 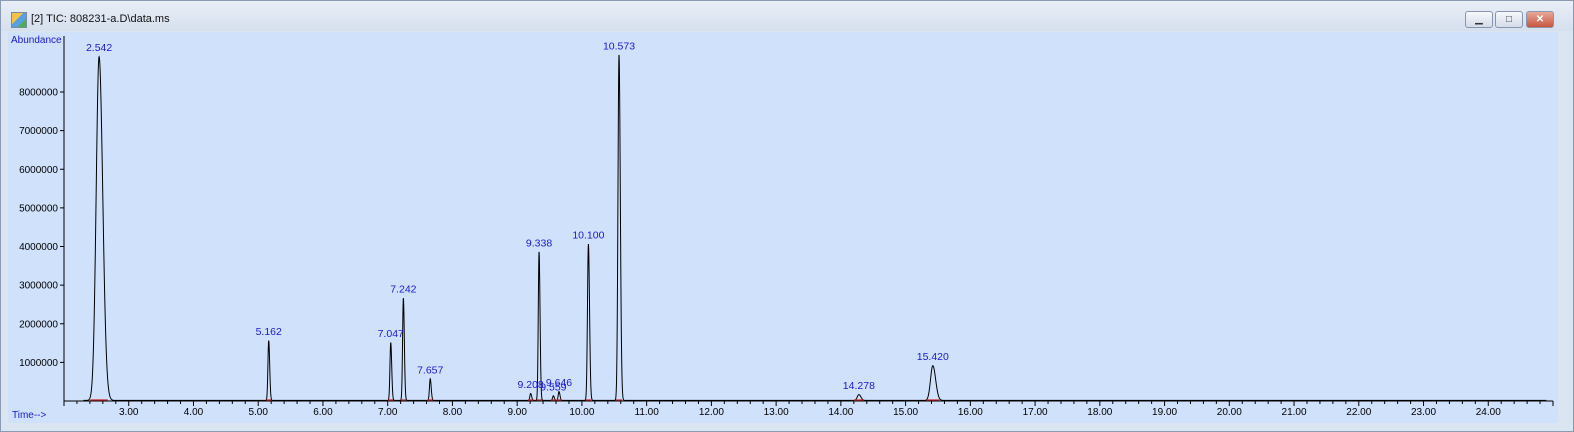 What do you see at coordinates (38, 93) in the screenshot?
I see `y-tick-label: 8000000` at bounding box center [38, 93].